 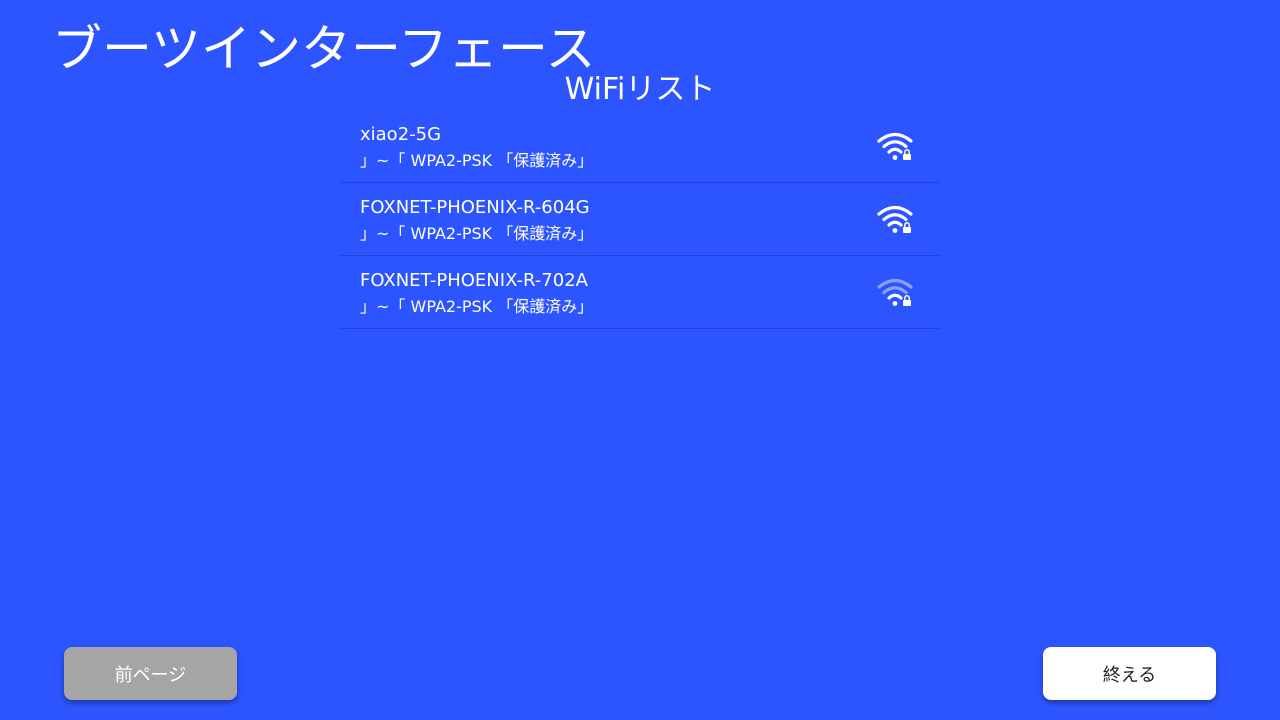 I want to click on wifi-list-title: WiFiリスト, so click(x=640, y=89).